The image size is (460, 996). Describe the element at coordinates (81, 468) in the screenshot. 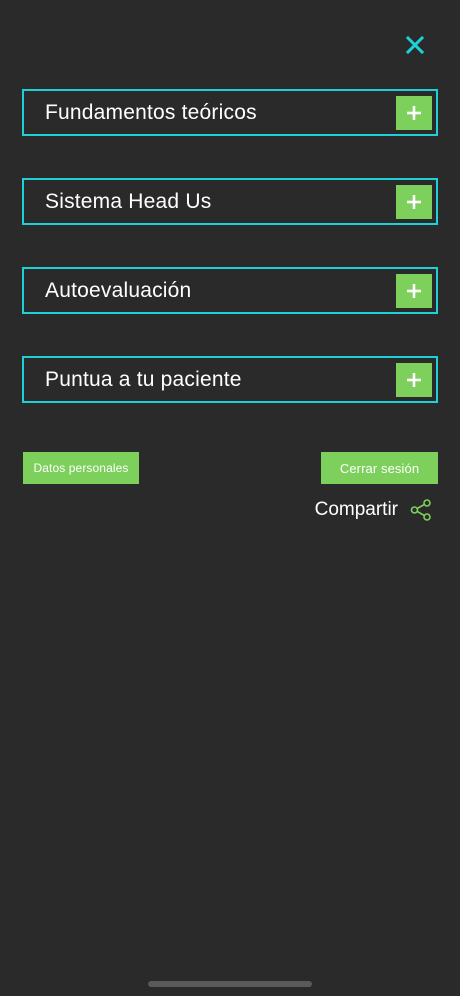

I see `personal-data-button: Datos personales` at that location.